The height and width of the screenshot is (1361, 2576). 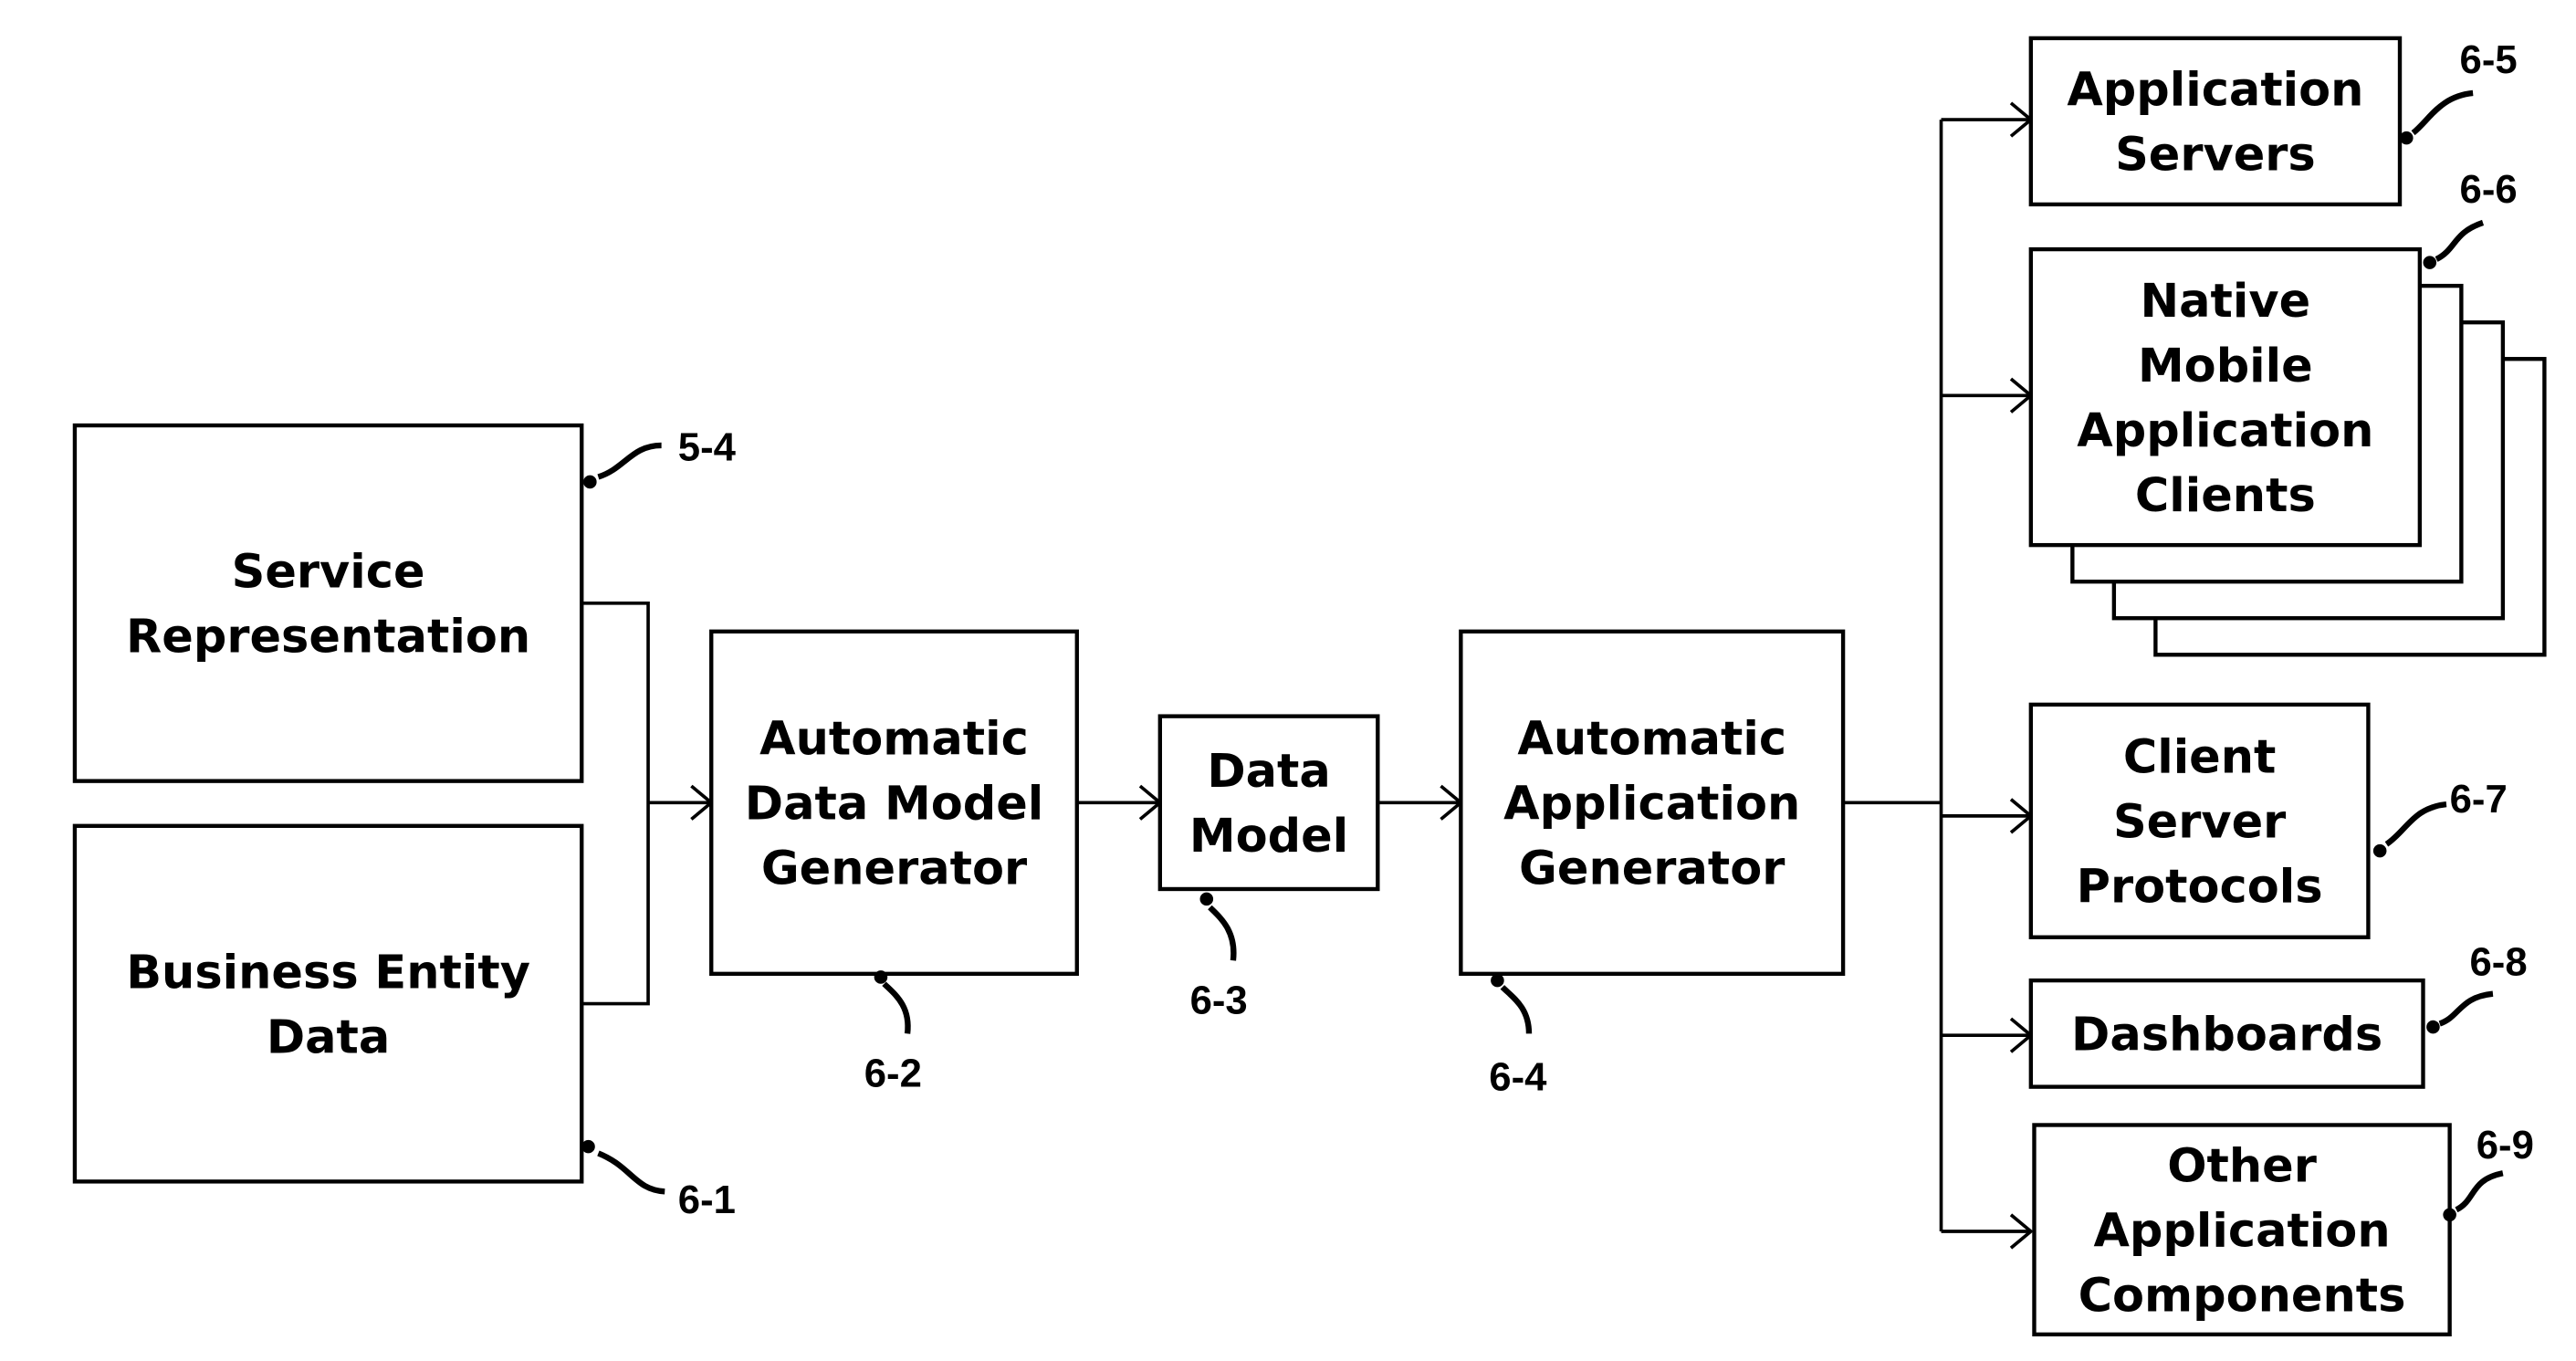 What do you see at coordinates (2225, 496) in the screenshot?
I see `node-label-line: Clients` at bounding box center [2225, 496].